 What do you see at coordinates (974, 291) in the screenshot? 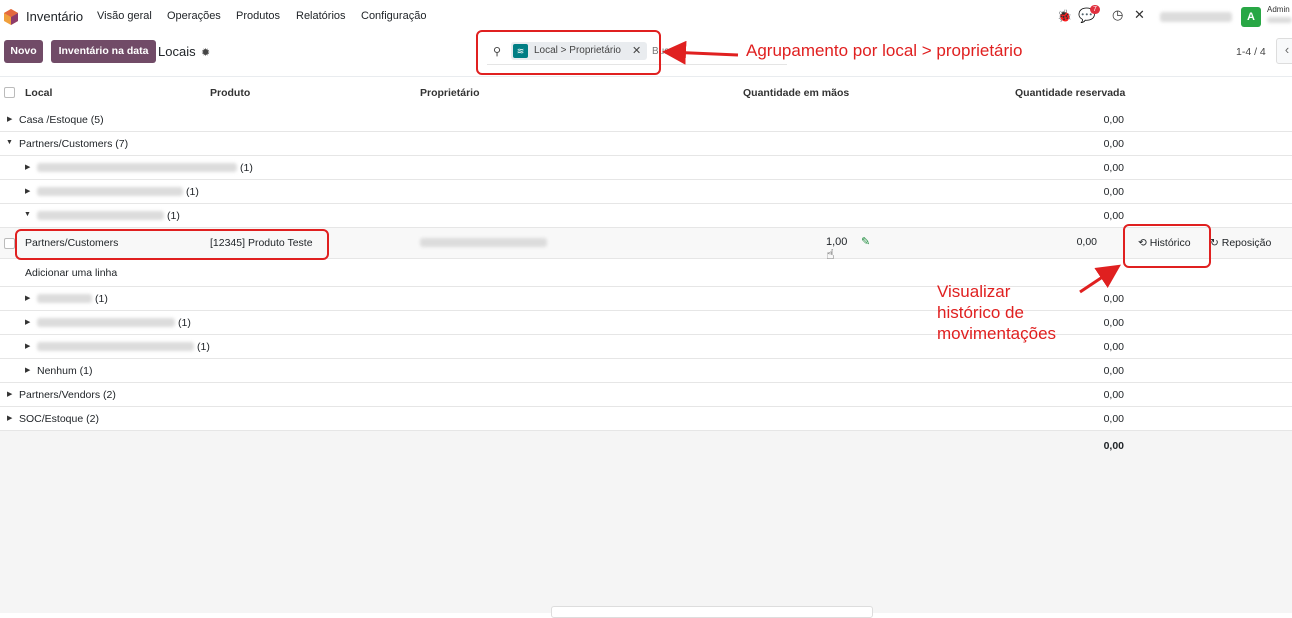
I see `annotation-history-line-1: Visualizar` at bounding box center [974, 291].